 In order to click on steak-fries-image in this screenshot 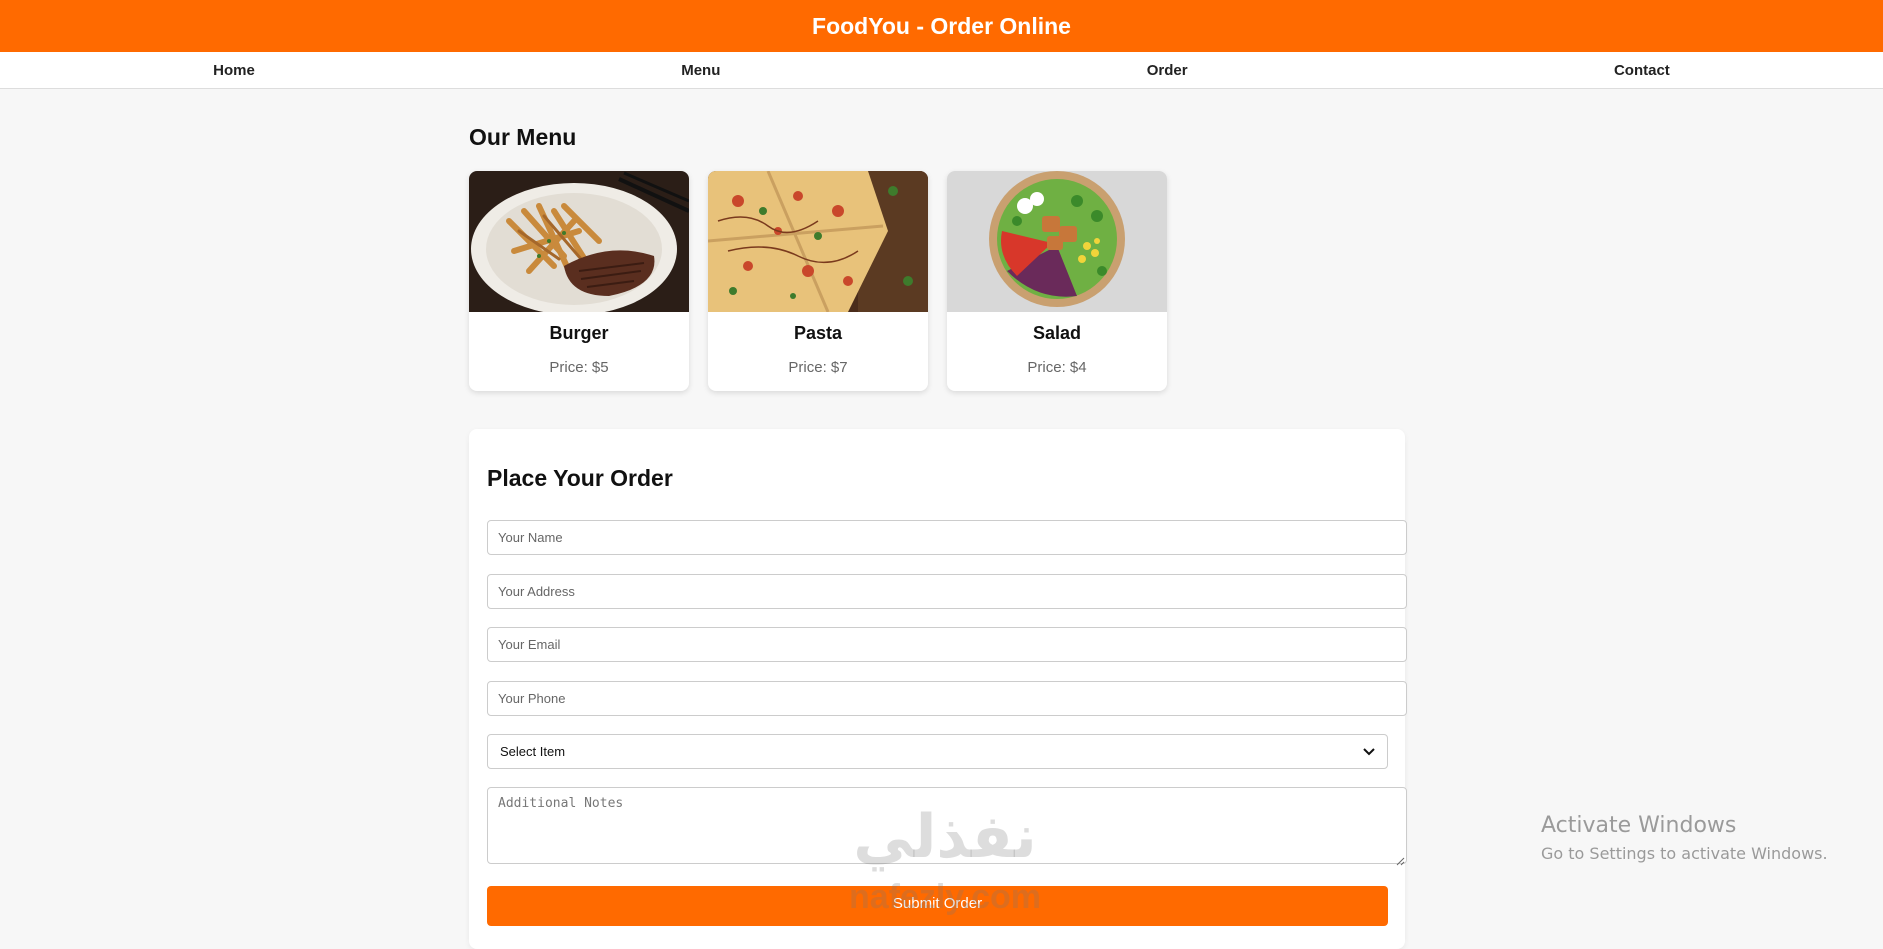, I will do `click(579, 241)`.